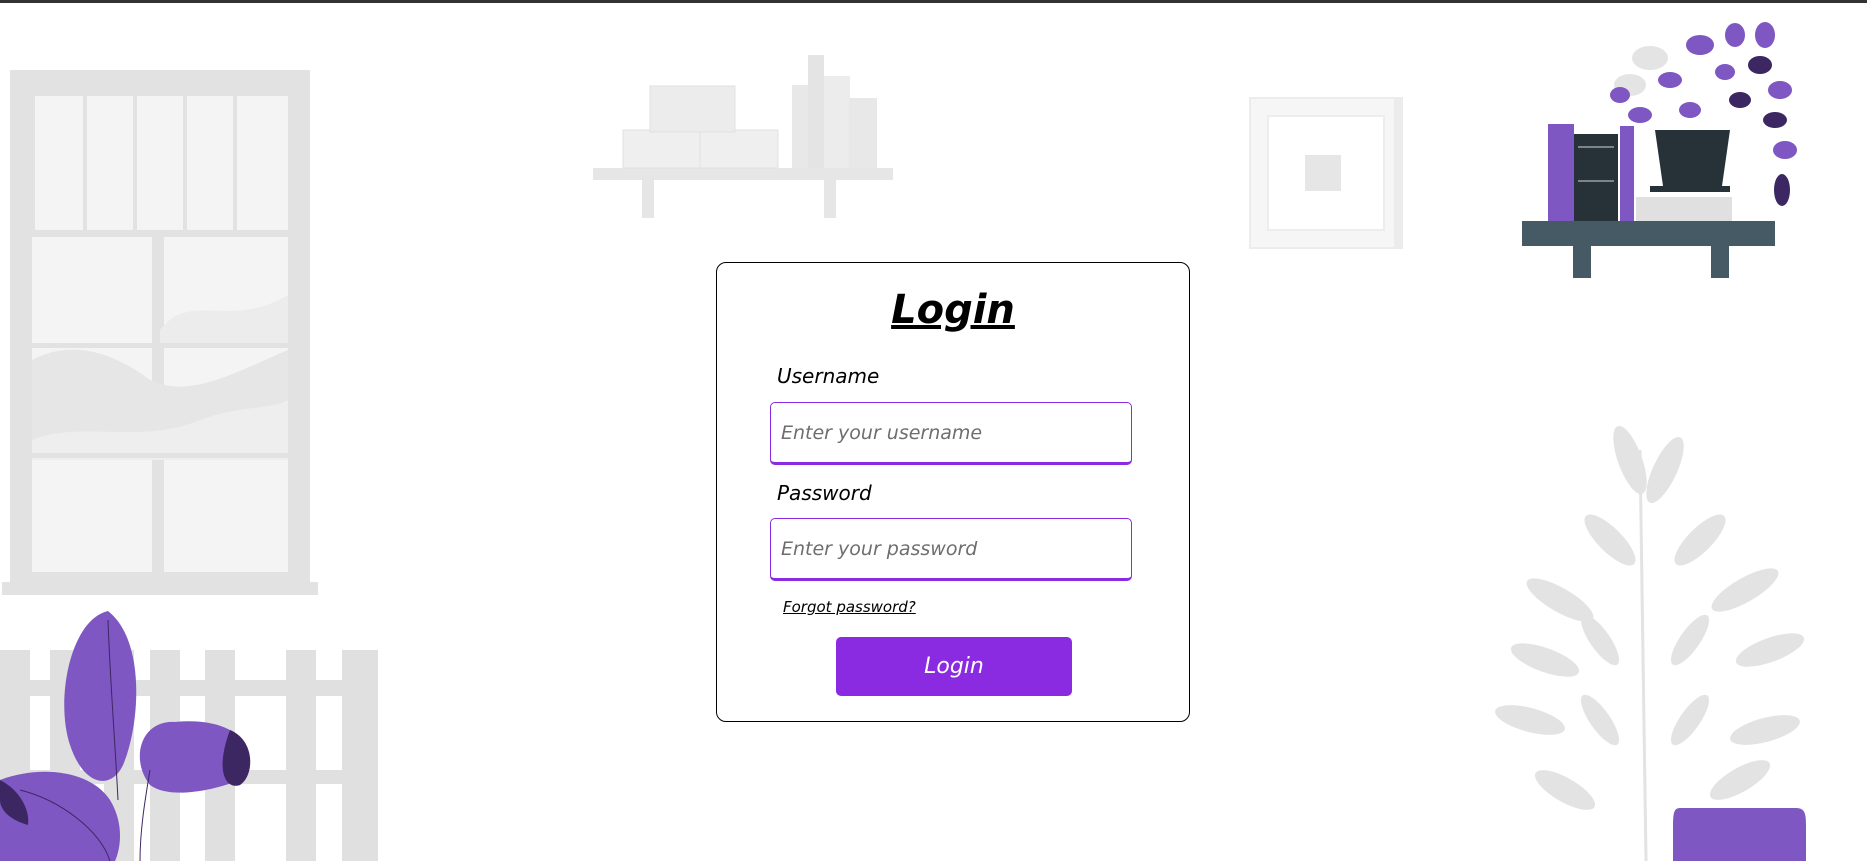  I want to click on window-illustration, so click(160, 332).